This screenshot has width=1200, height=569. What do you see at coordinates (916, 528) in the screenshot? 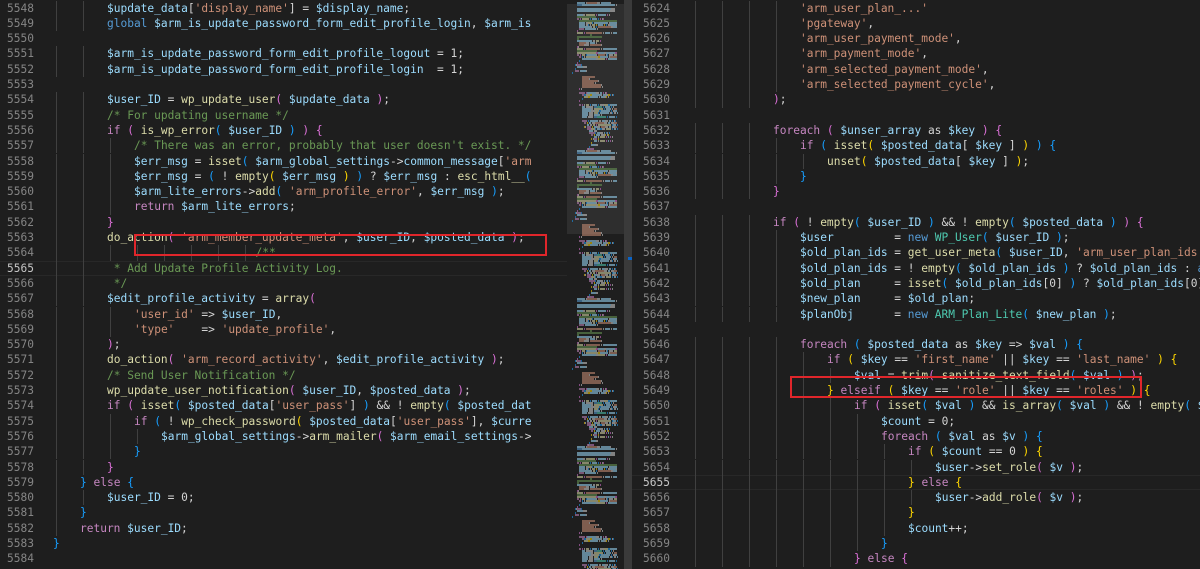
I see `code-line: 5658 $count++;` at bounding box center [916, 528].